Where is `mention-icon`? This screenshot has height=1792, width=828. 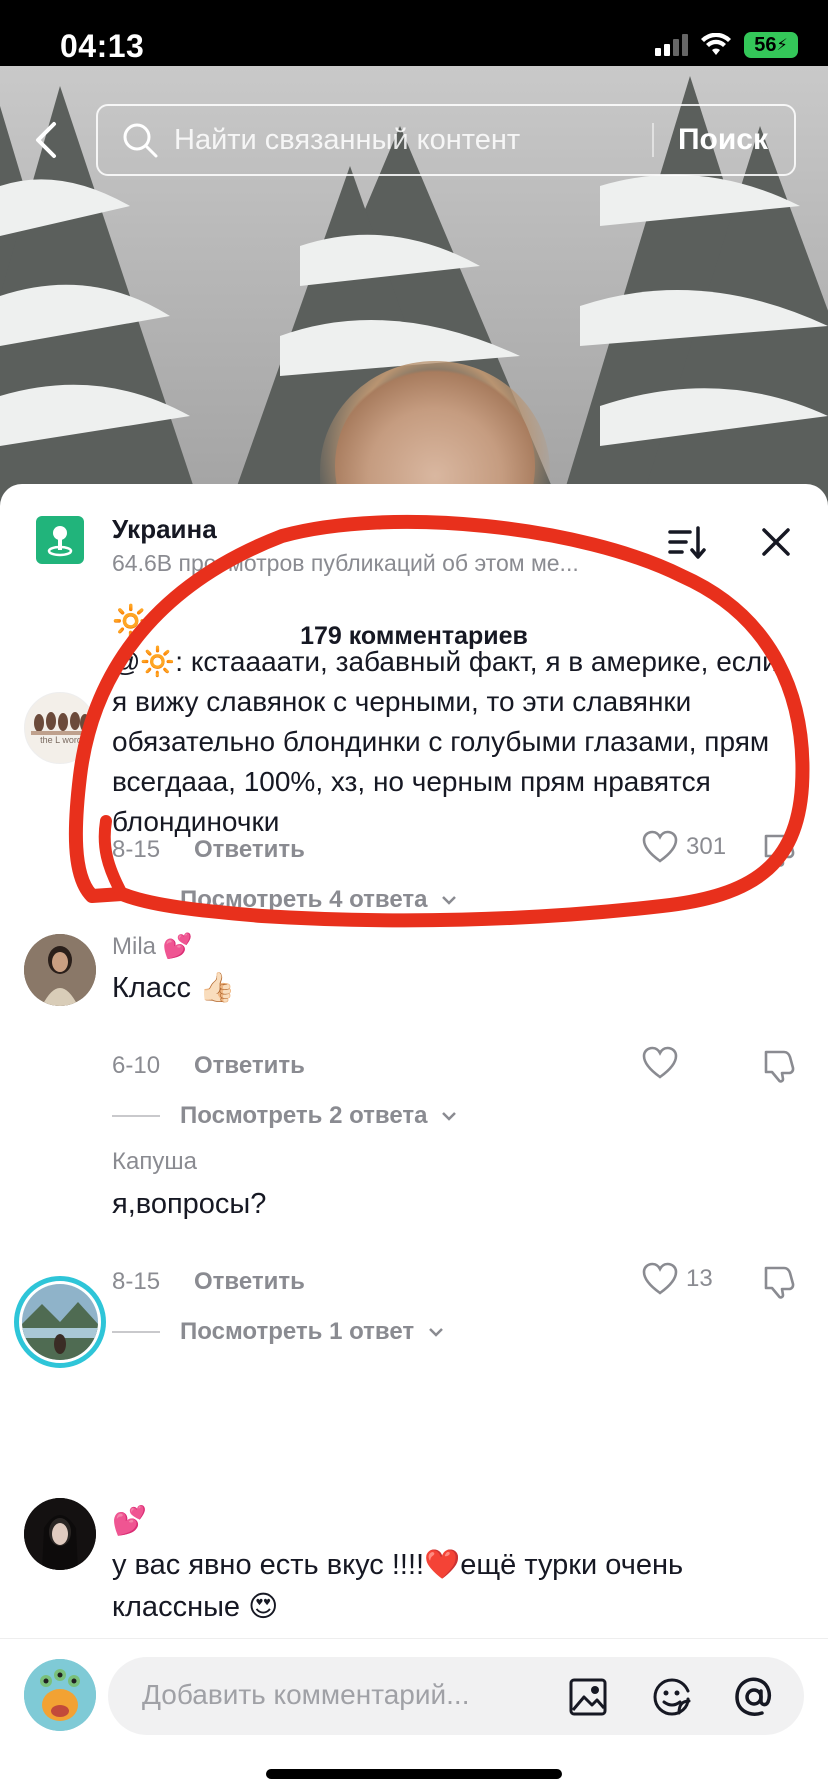
mention-icon is located at coordinates (754, 1697).